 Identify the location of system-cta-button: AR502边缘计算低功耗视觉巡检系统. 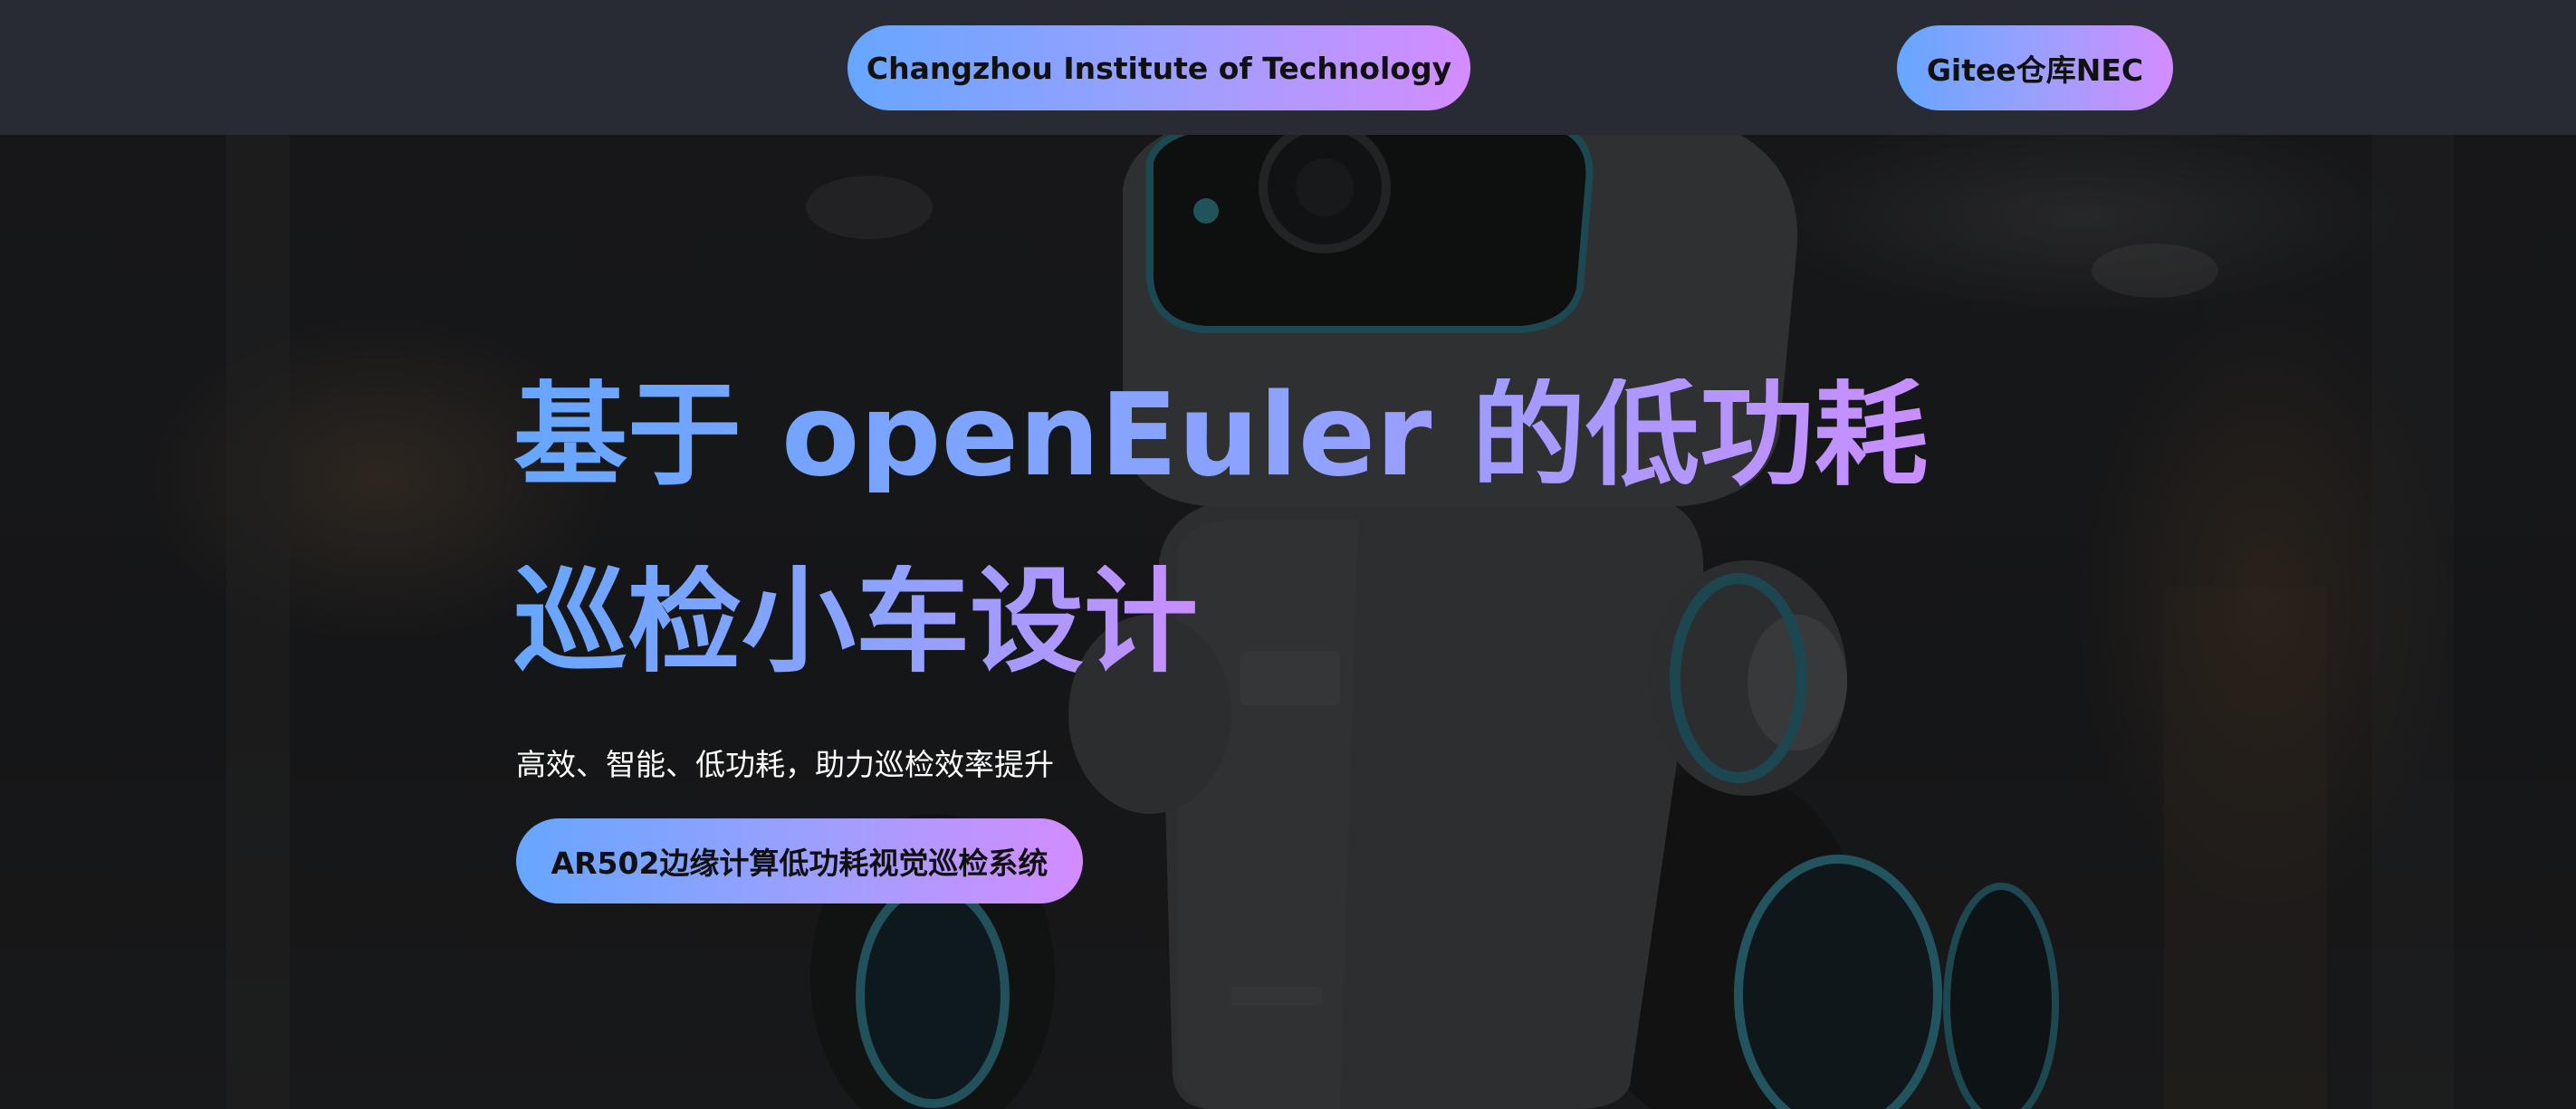
(799, 860).